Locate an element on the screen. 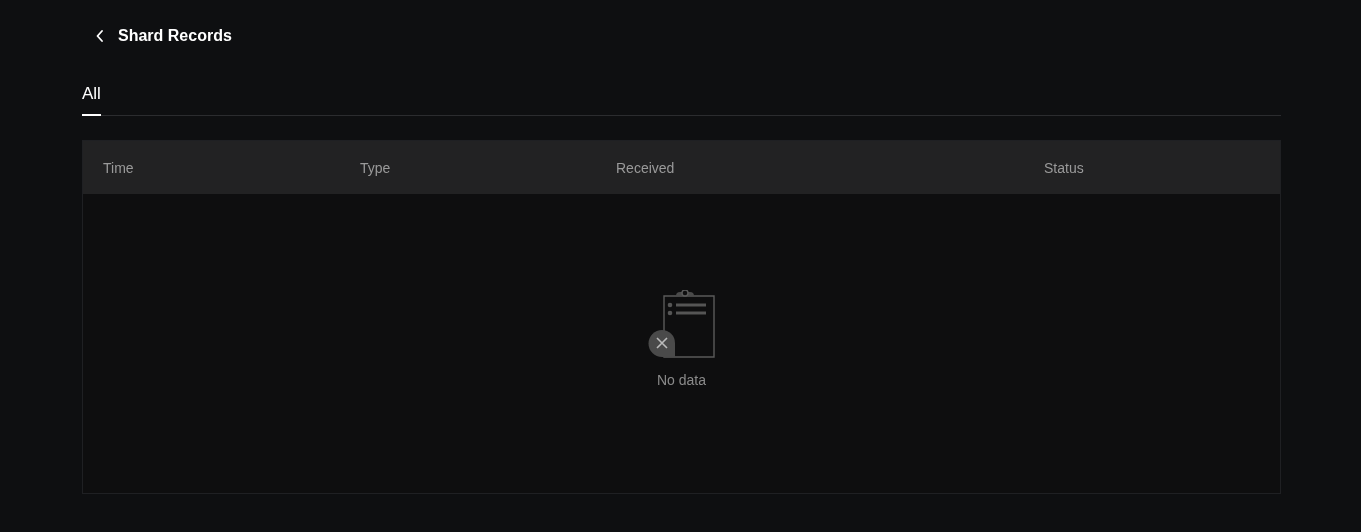  page-title: Shard Records is located at coordinates (175, 36).